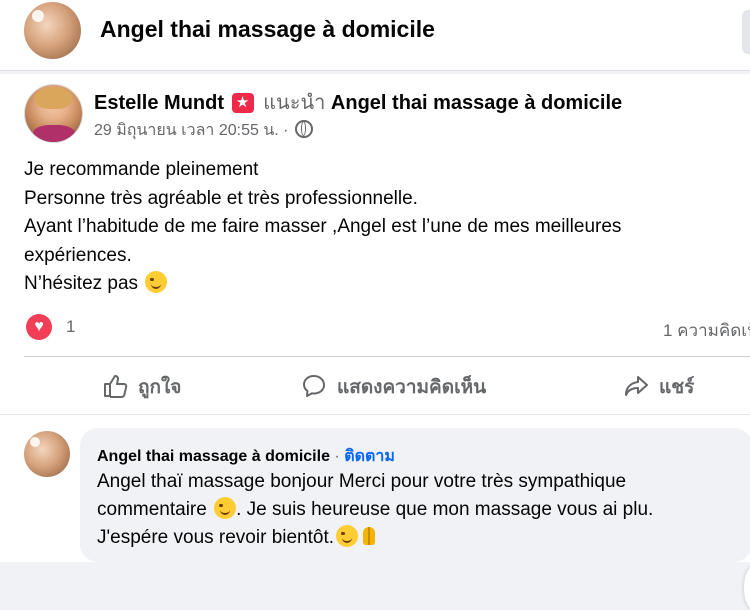 The width and height of the screenshot is (750, 610). What do you see at coordinates (53, 98) in the screenshot?
I see `avatar-hair` at bounding box center [53, 98].